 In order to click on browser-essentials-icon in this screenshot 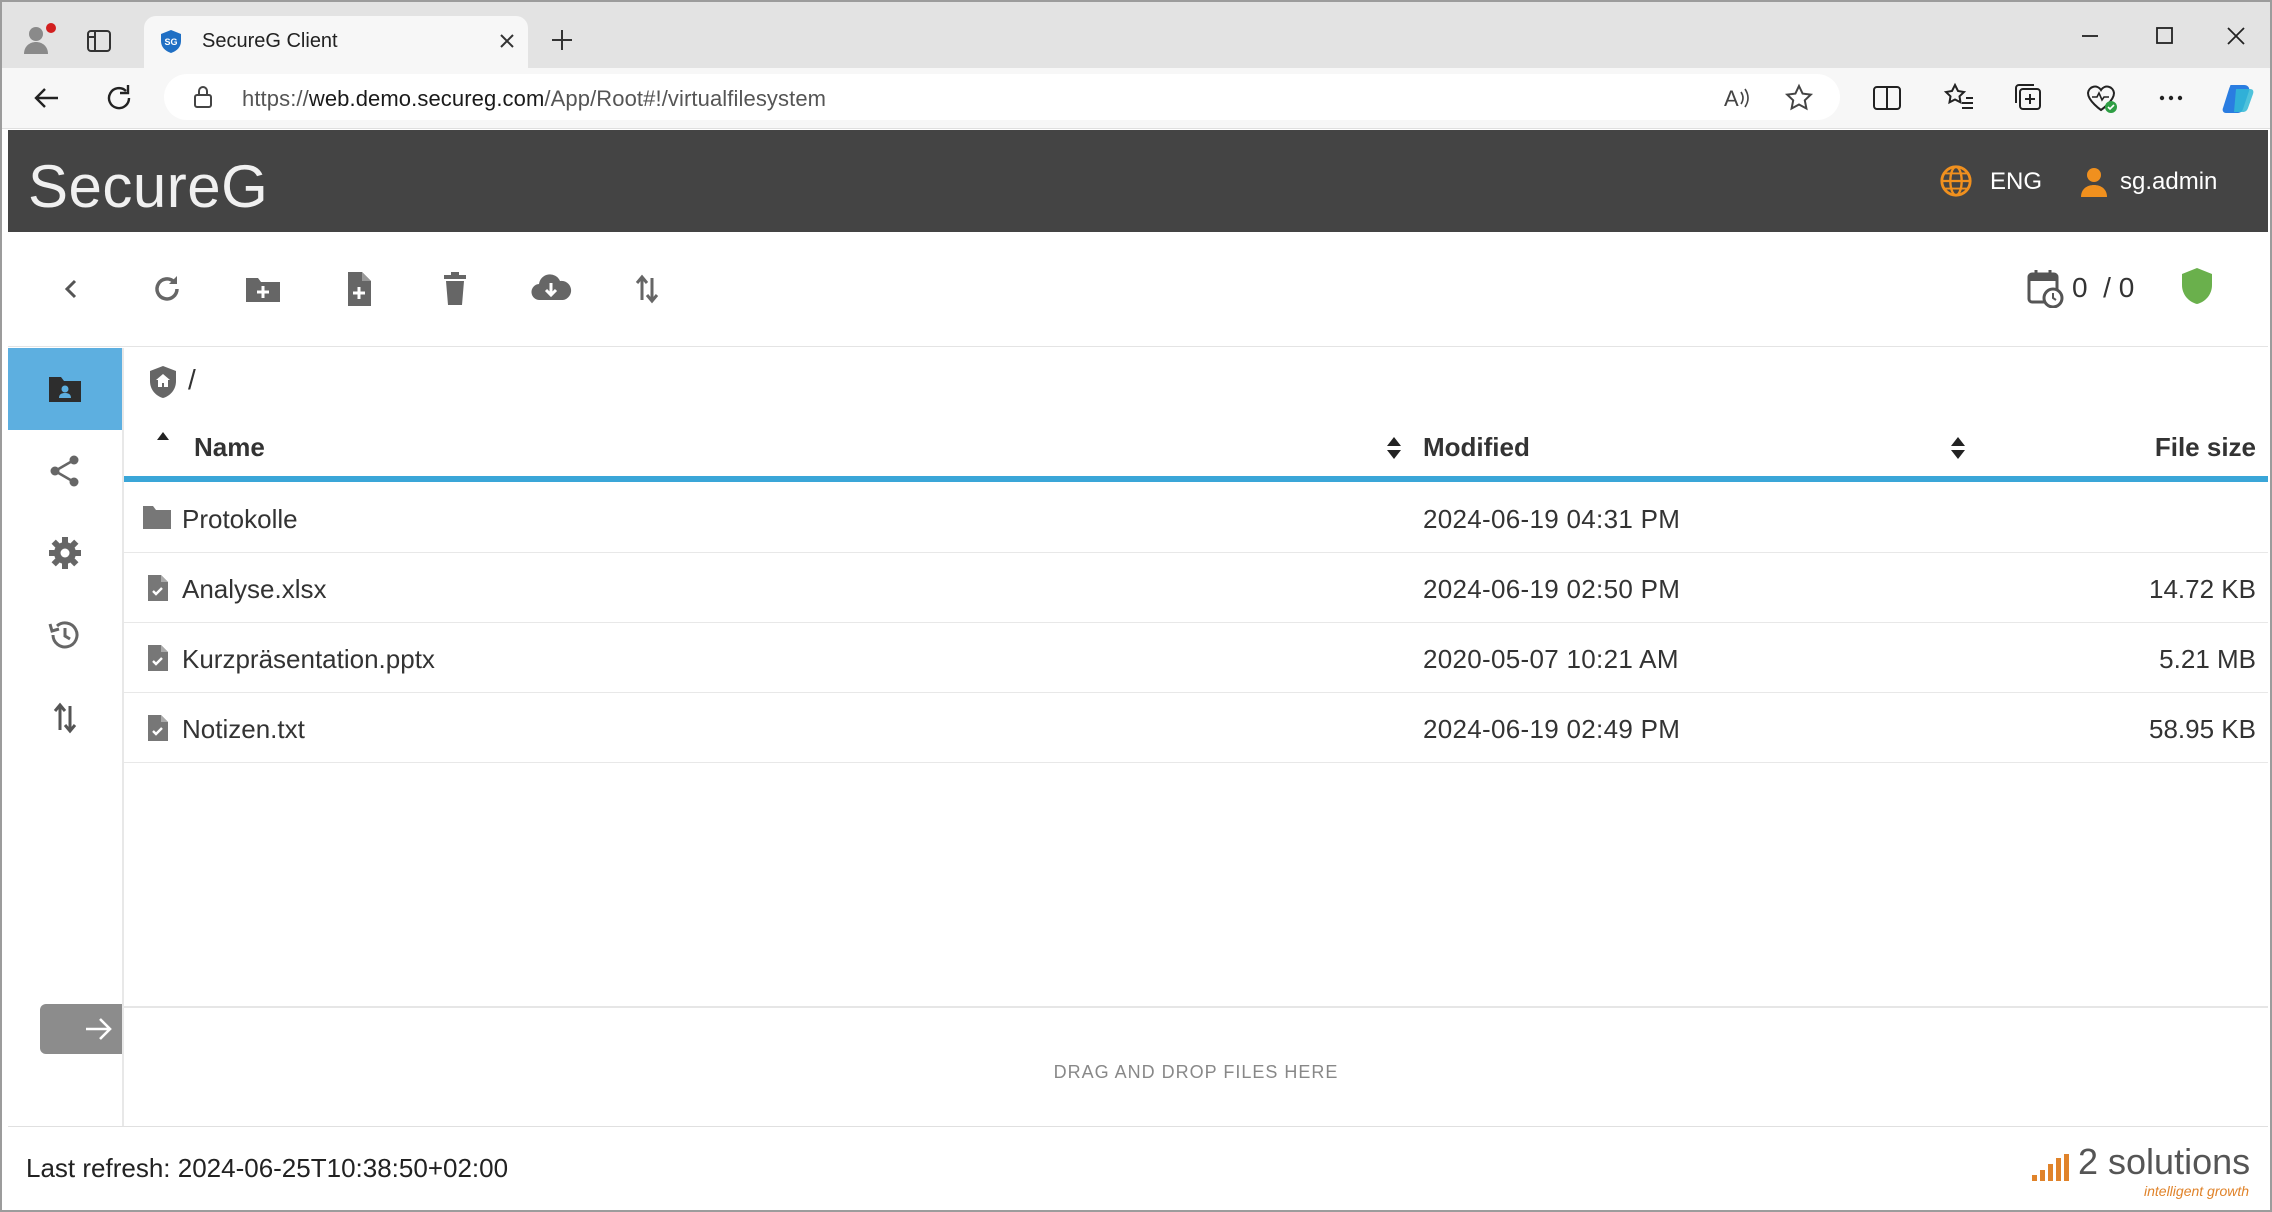, I will do `click(2101, 98)`.